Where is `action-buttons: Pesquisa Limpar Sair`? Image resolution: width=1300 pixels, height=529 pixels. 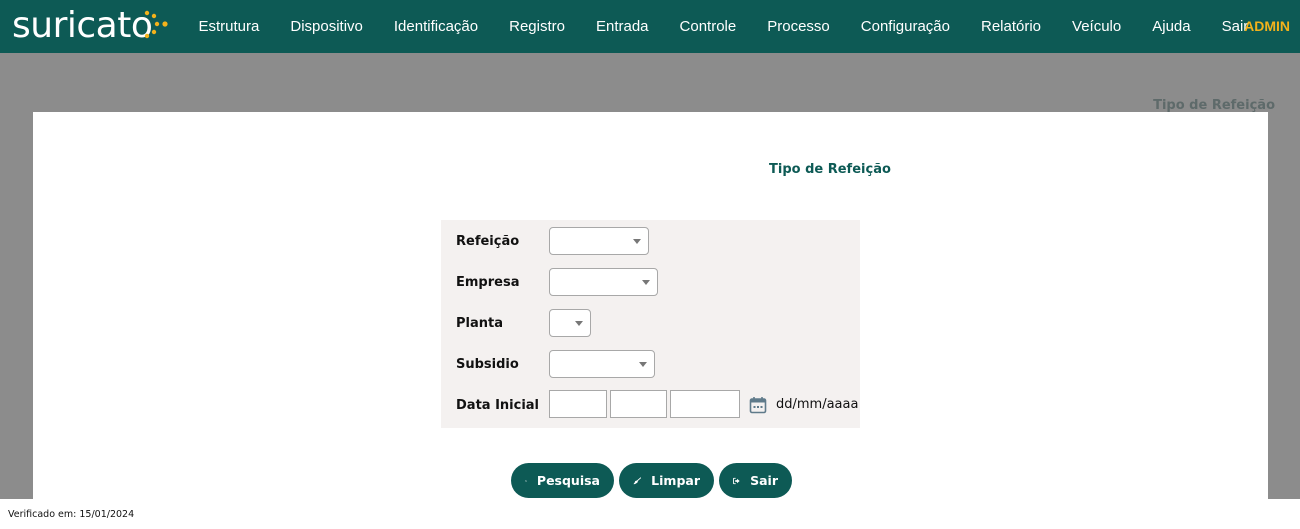
action-buttons: Pesquisa Limpar Sair is located at coordinates (651, 480).